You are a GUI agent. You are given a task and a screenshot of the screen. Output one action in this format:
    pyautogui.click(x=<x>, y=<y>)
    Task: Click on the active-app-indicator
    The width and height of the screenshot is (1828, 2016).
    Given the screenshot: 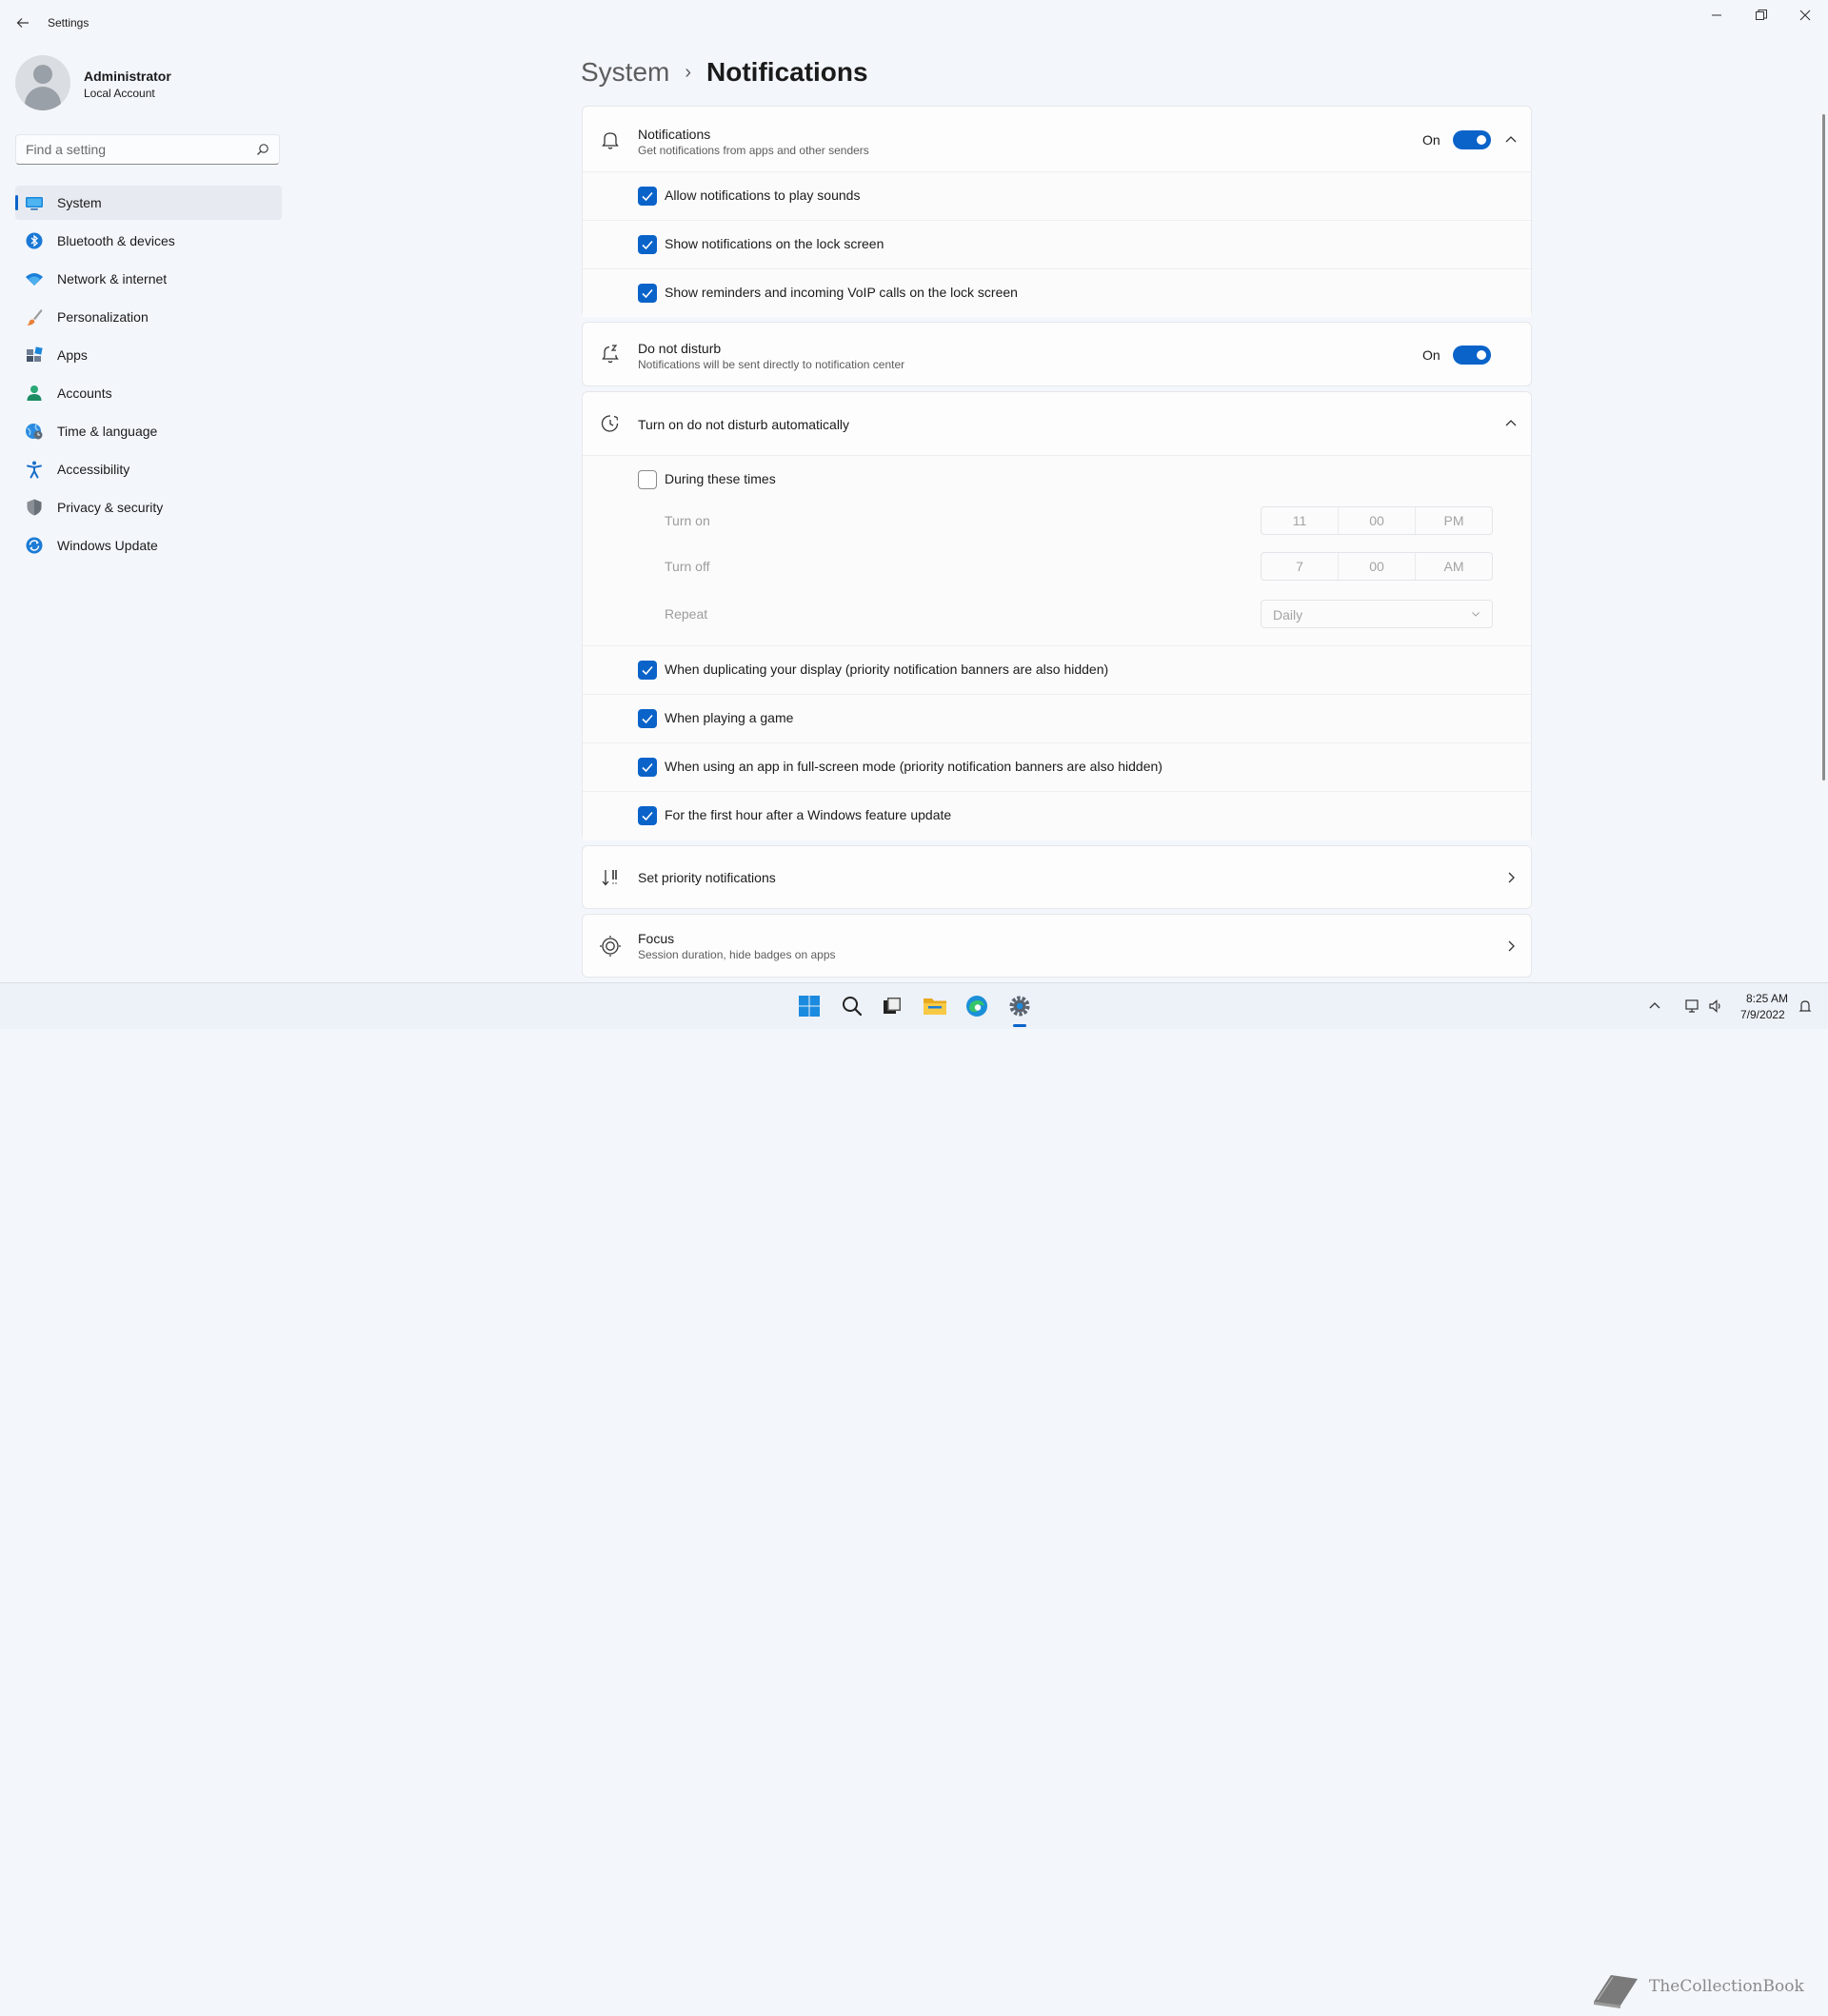 What is the action you would take?
    pyautogui.click(x=1019, y=1025)
    